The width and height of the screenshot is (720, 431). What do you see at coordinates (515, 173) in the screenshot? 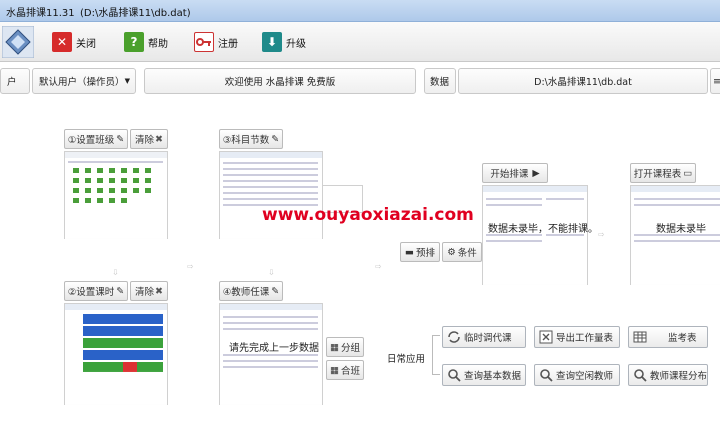
I see `start-schedule-button: 开始排课 ▶` at bounding box center [515, 173].